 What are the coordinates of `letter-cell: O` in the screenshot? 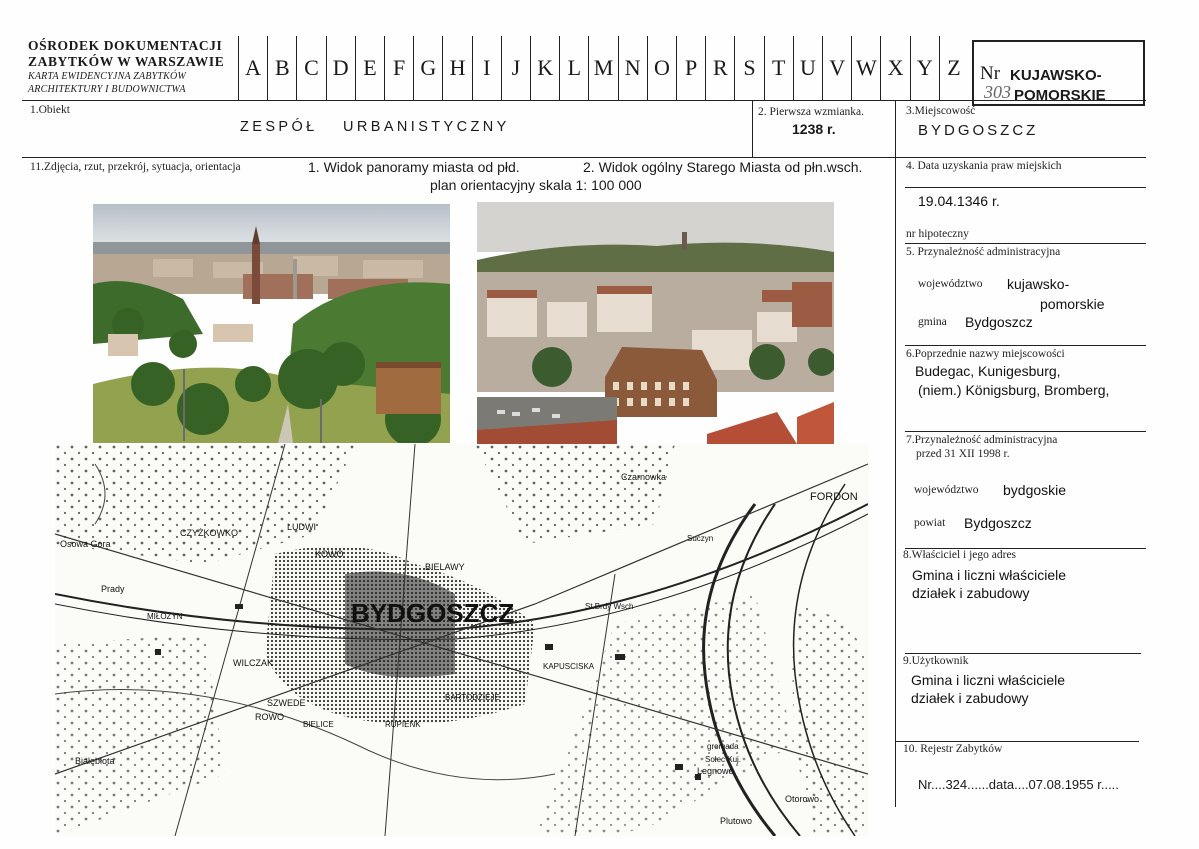 It's located at (661, 68).